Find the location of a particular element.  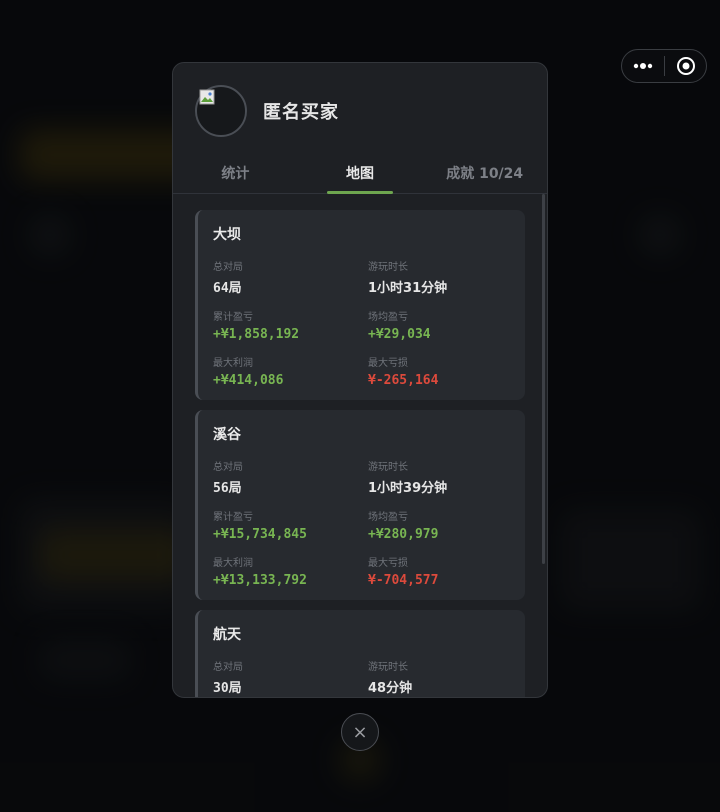

broken-image-icon is located at coordinates (207, 97).